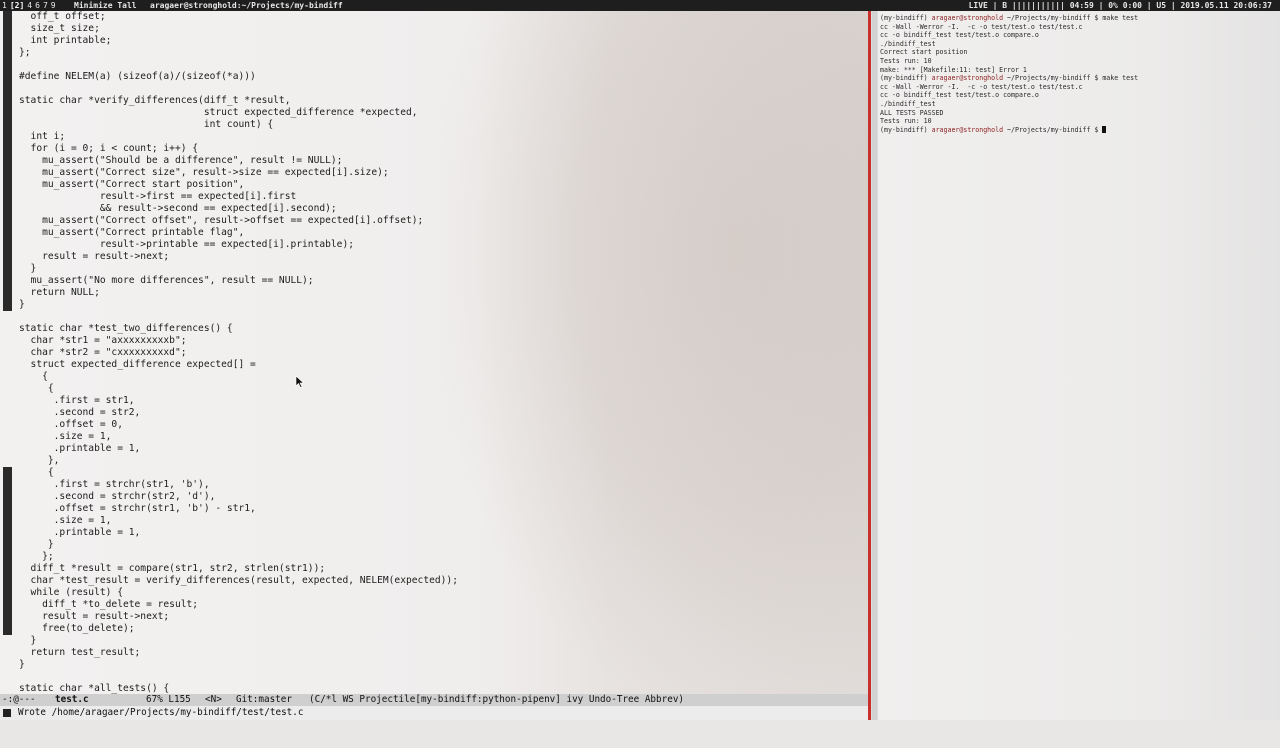 This screenshot has width=1280, height=748. Describe the element at coordinates (4, 5) in the screenshot. I see `workspace-0: 1` at that location.